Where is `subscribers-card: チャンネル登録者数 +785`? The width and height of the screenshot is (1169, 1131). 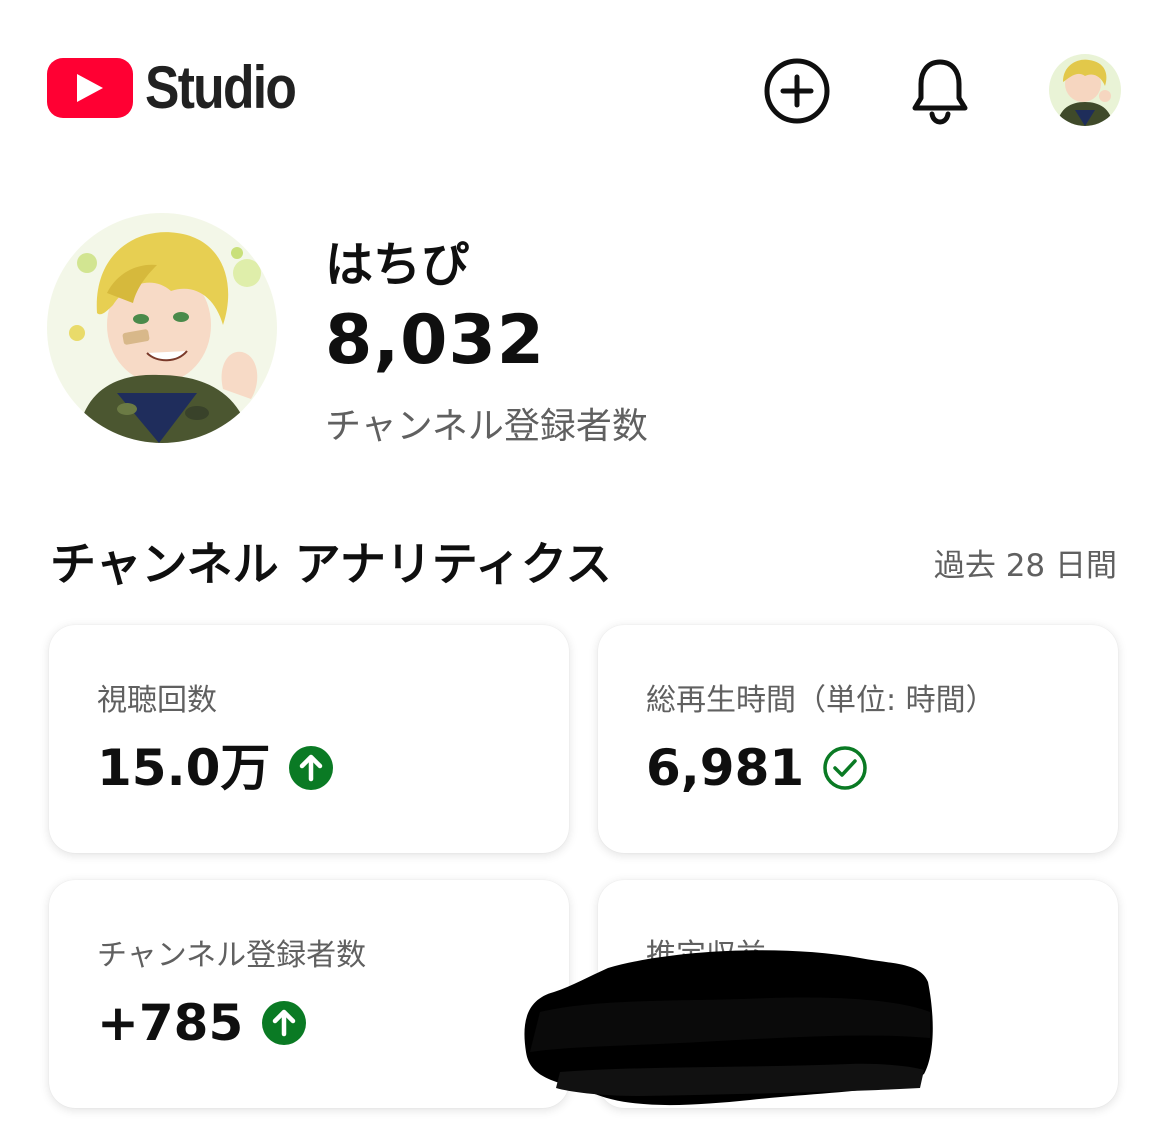
subscribers-card: チャンネル登録者数 +785 is located at coordinates (309, 994).